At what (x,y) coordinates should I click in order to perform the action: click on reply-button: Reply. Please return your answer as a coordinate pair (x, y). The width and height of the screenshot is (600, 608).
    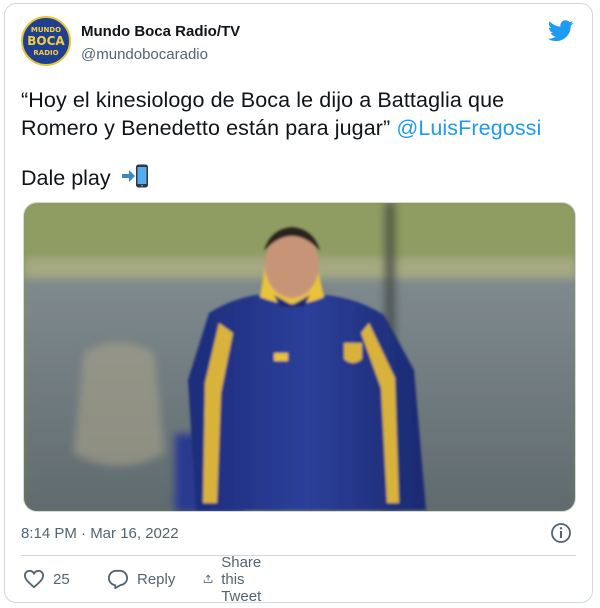
    Looking at the image, I should click on (141, 579).